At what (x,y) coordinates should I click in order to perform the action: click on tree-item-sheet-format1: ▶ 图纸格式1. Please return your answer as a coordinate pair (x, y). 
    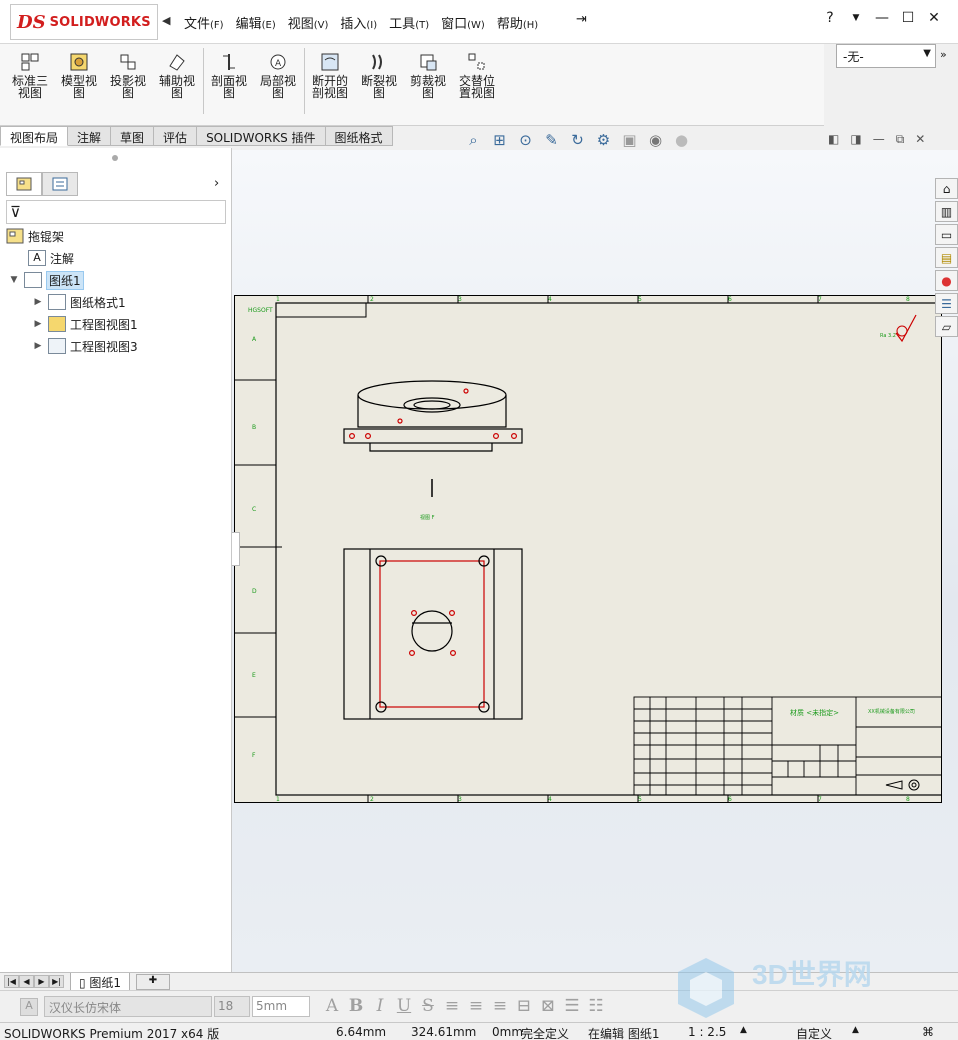
    Looking at the image, I should click on (79, 302).